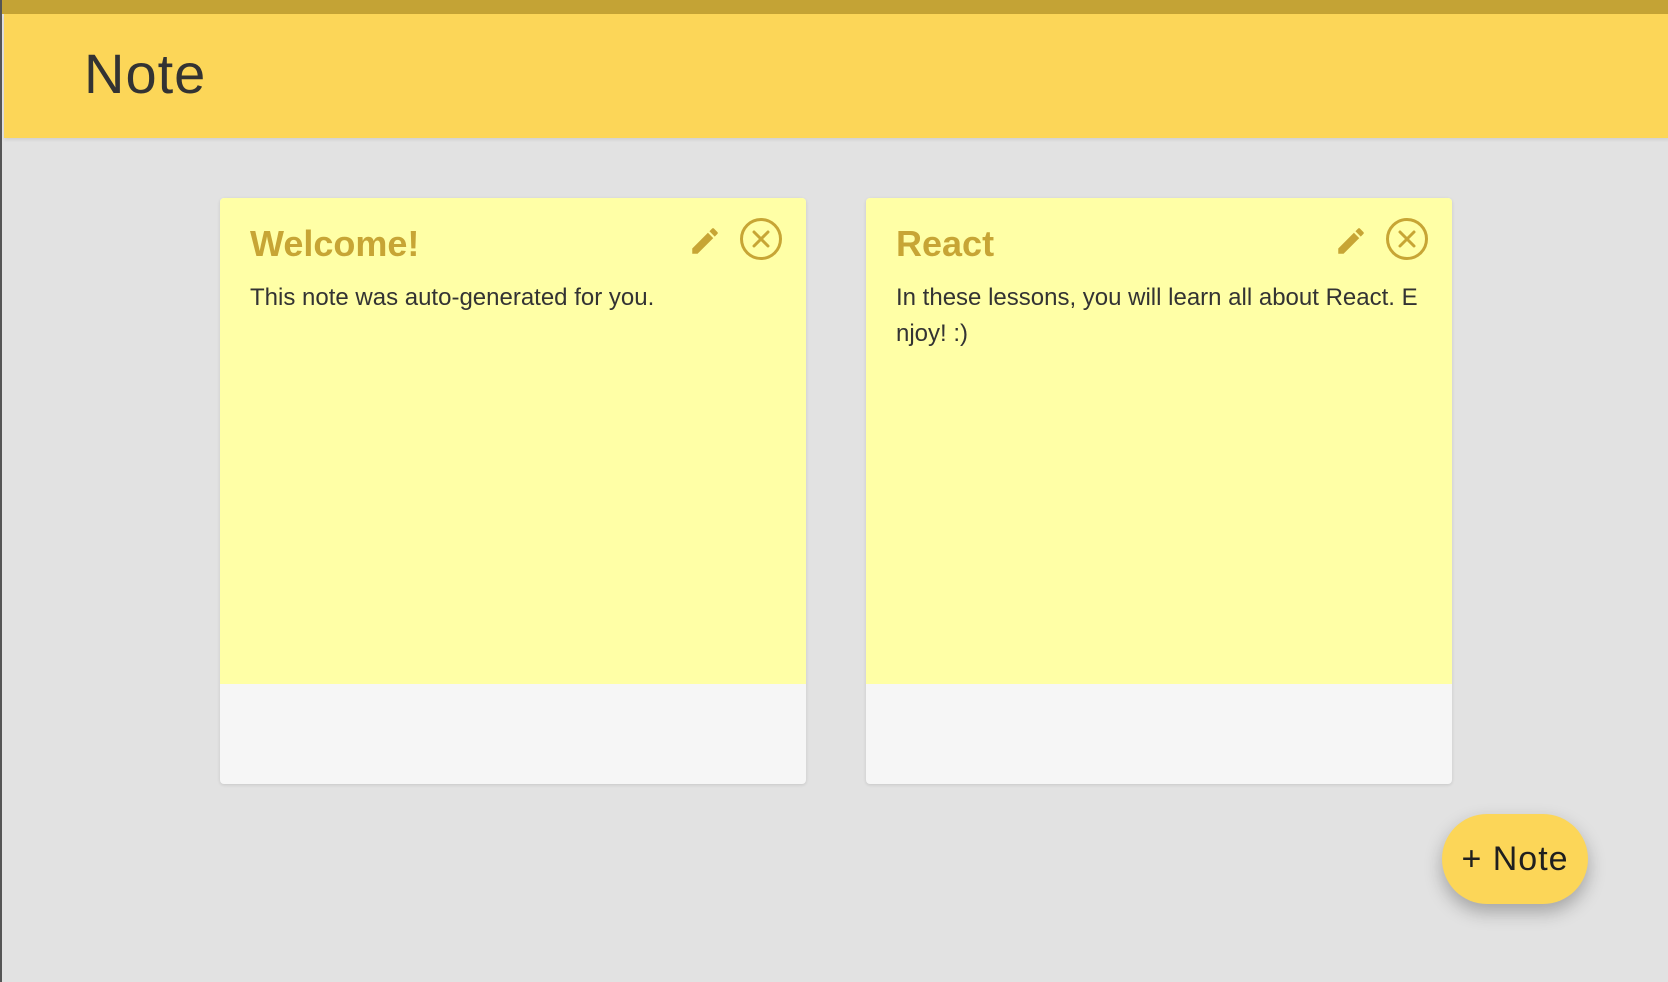 This screenshot has width=1668, height=982. What do you see at coordinates (452, 297) in the screenshot?
I see `note-text: This note was auto-generated for you.` at bounding box center [452, 297].